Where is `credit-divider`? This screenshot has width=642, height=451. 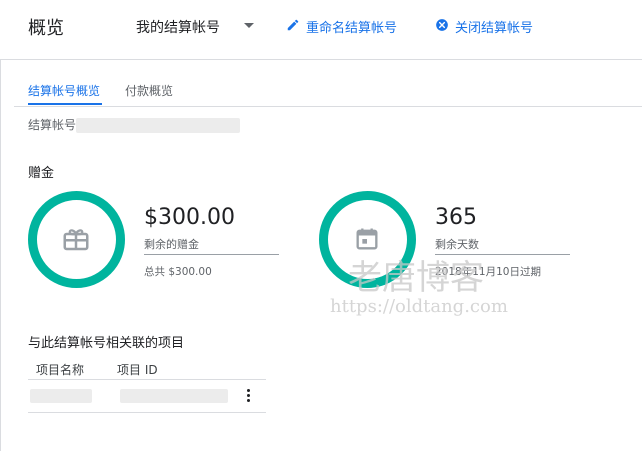
credit-divider is located at coordinates (211, 254).